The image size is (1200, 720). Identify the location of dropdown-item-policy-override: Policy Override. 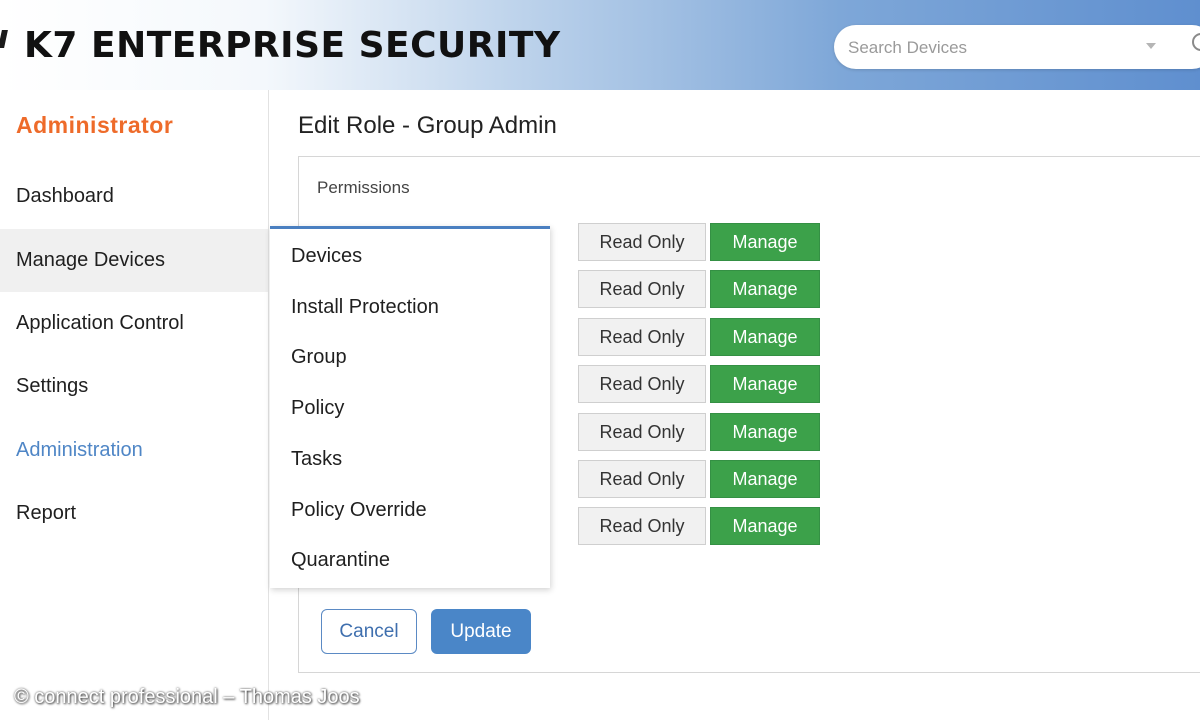
(359, 510).